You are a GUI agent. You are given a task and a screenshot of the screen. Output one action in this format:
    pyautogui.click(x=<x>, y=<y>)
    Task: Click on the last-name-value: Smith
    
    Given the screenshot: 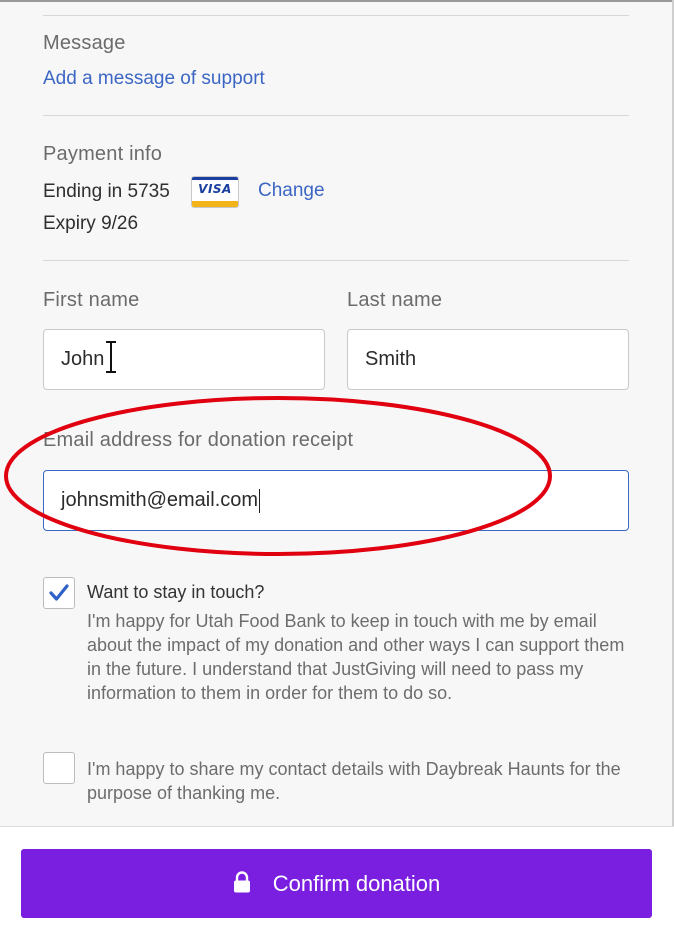 What is the action you would take?
    pyautogui.click(x=391, y=359)
    